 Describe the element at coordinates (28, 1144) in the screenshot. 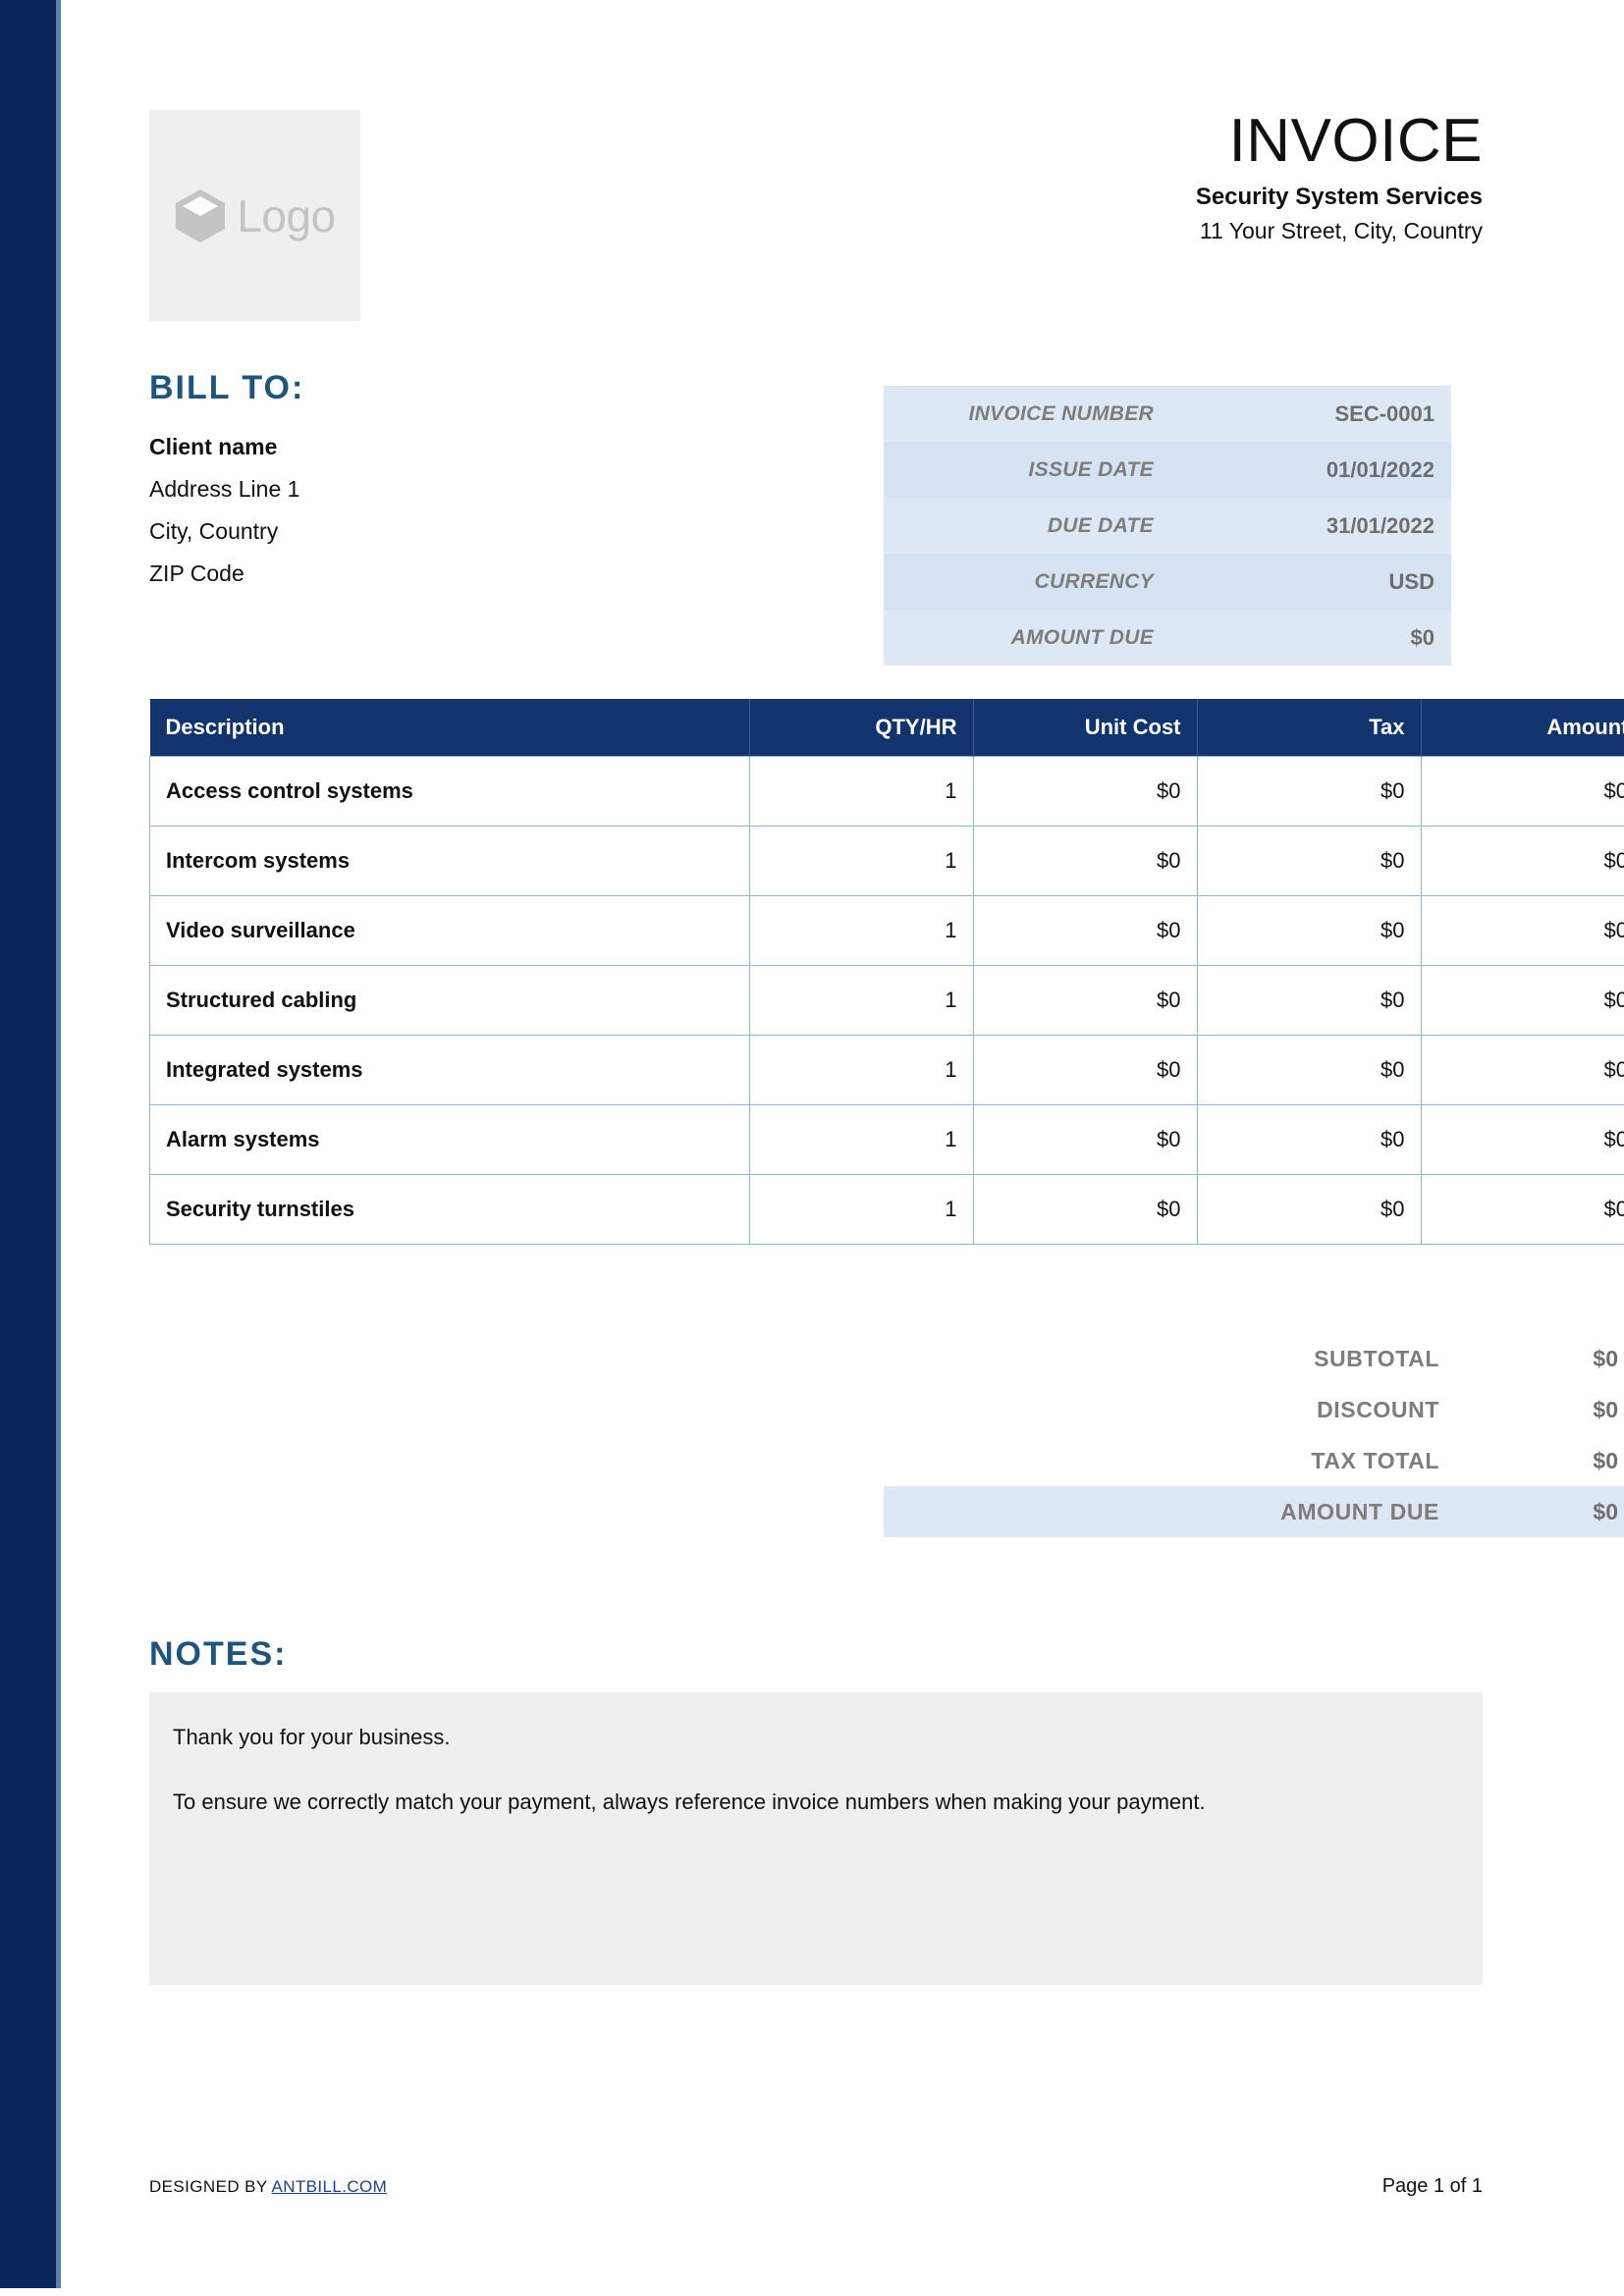

I see `left-navy-bar` at that location.